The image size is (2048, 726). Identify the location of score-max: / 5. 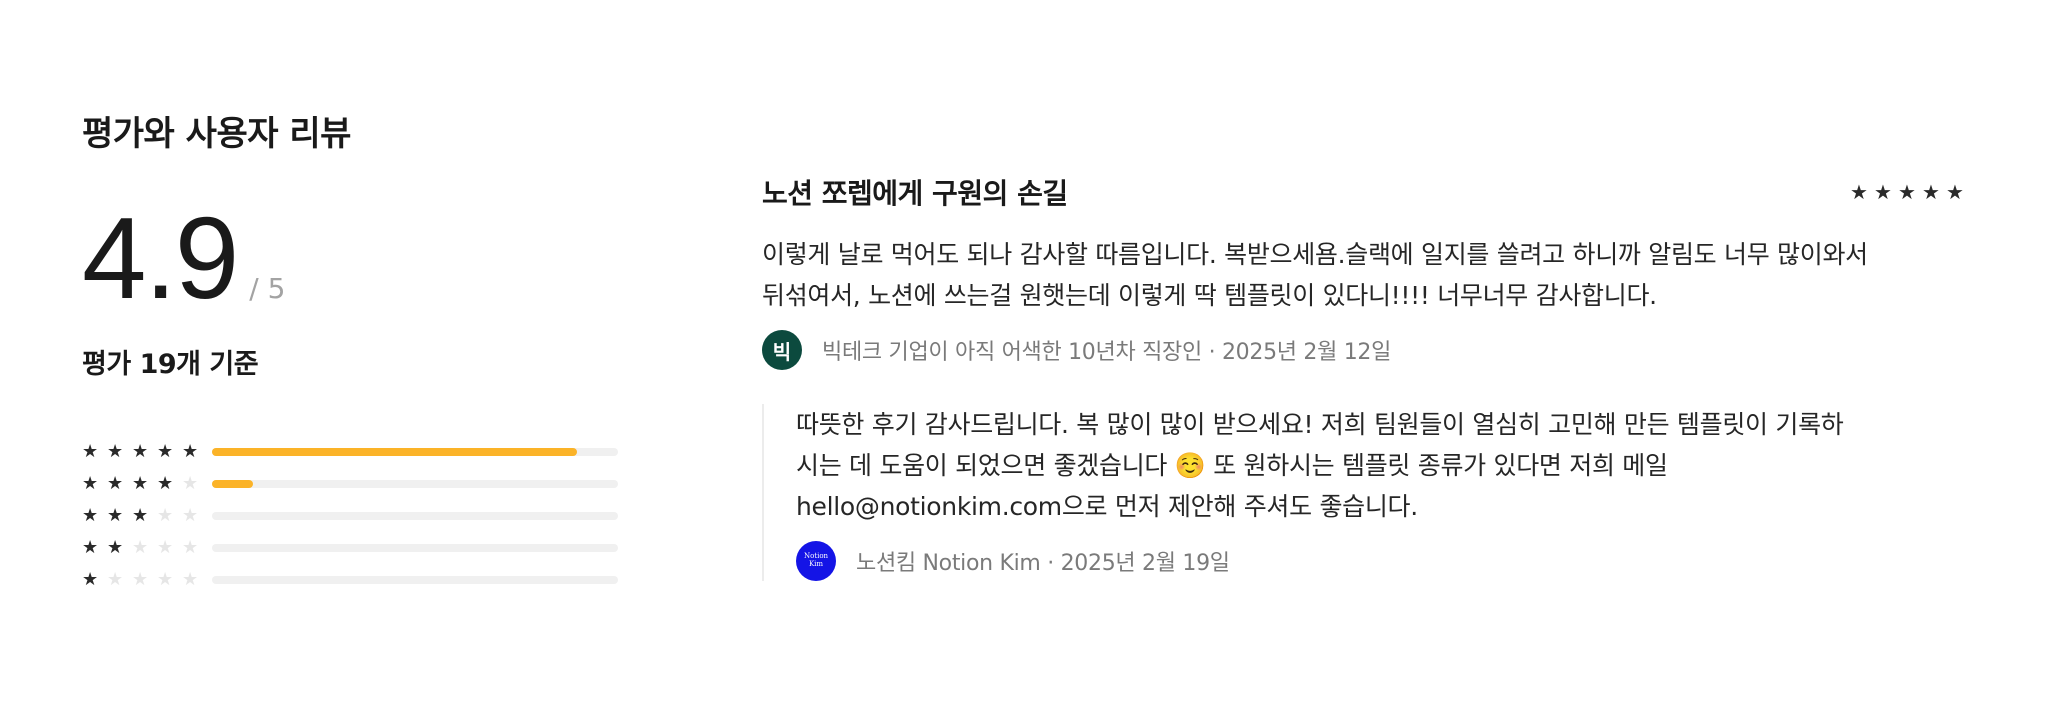
(267, 288).